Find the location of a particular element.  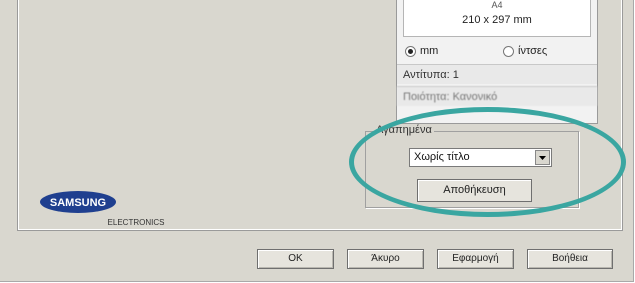

ok-button: OK is located at coordinates (295, 259).